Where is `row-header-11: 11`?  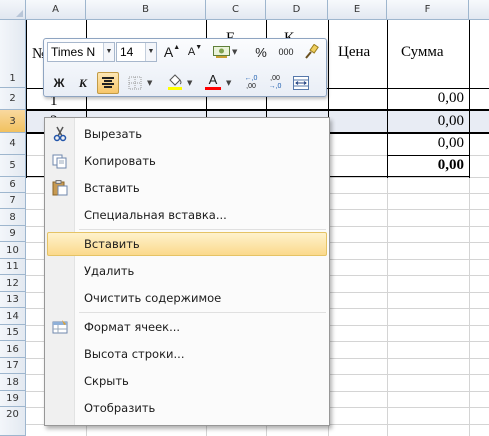
row-header-11: 11 is located at coordinates (13, 267).